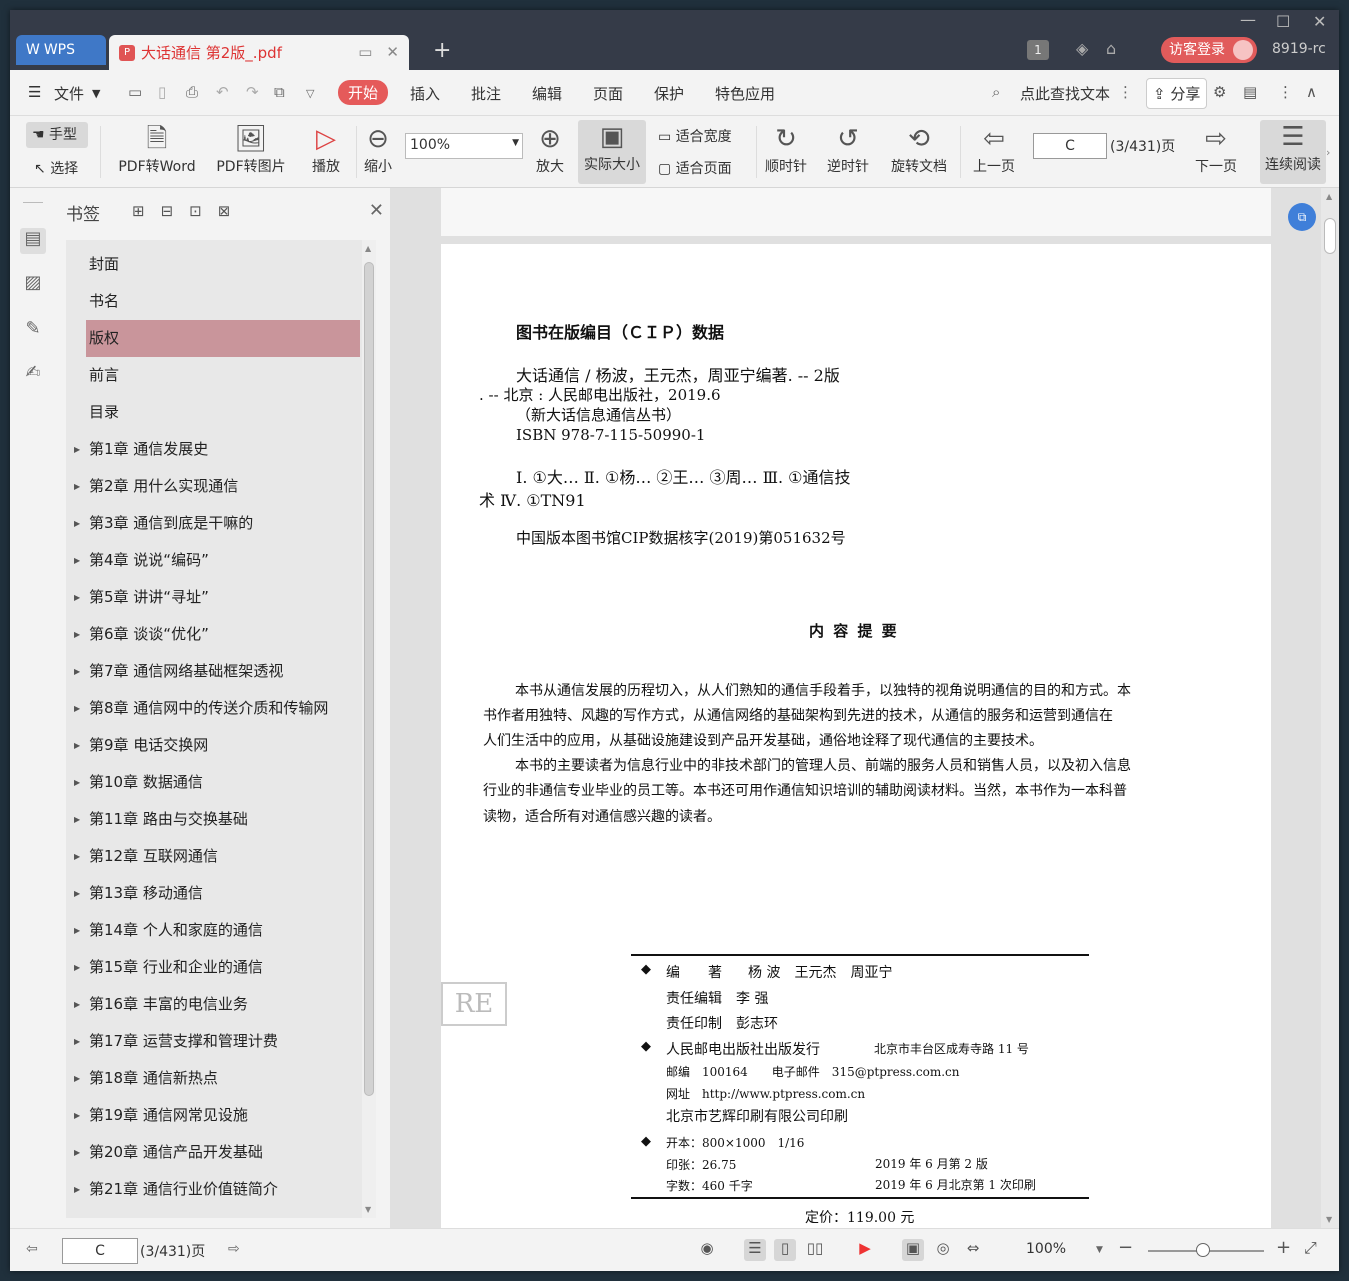 The width and height of the screenshot is (1349, 1281). Describe the element at coordinates (195, 211) in the screenshot. I see `add-bookmark-icon: ⊡` at that location.